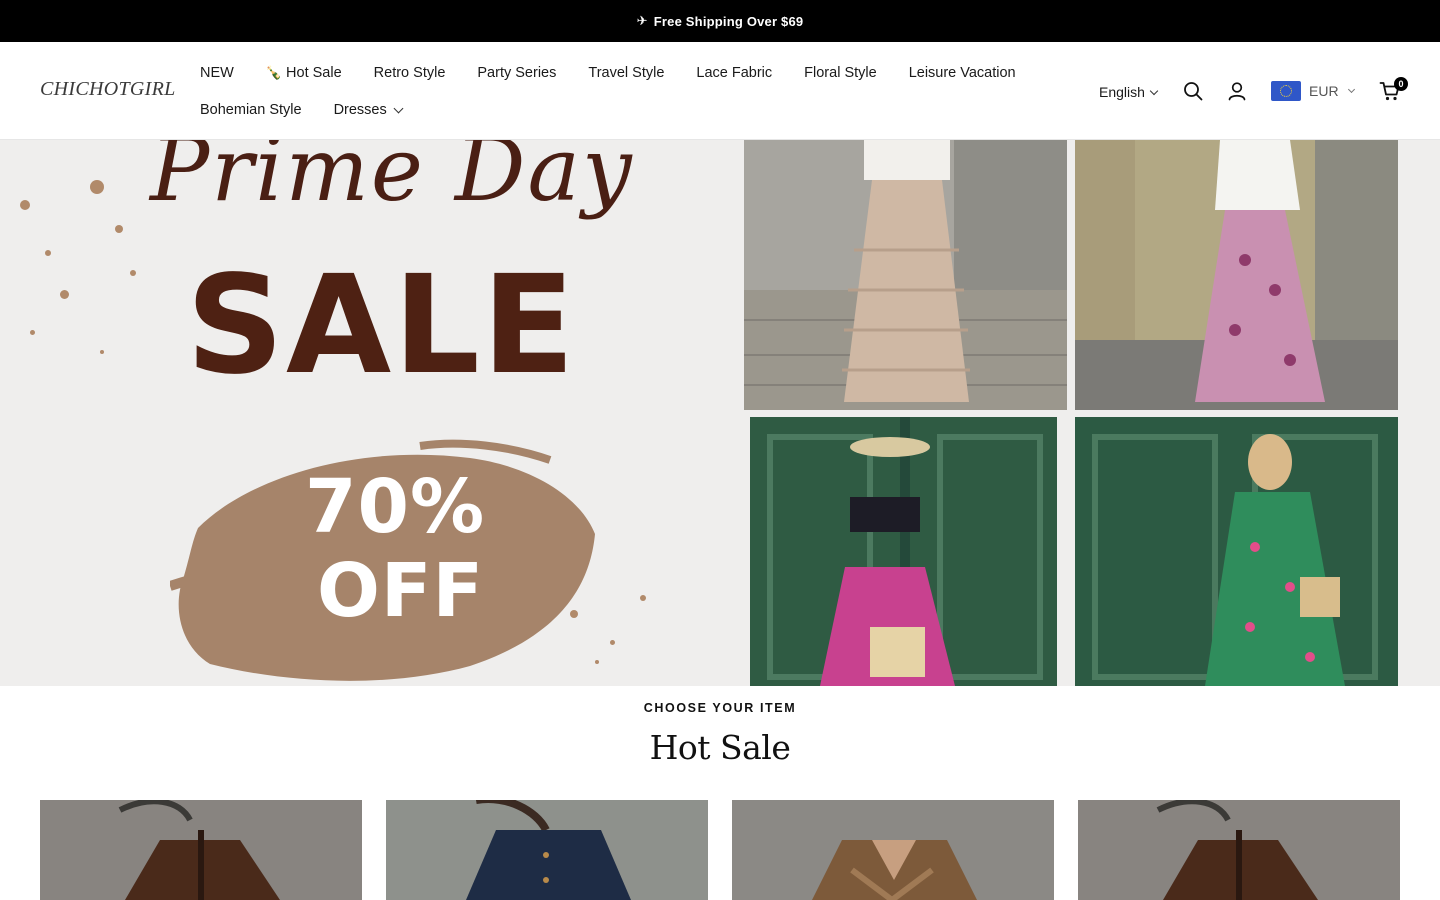  Describe the element at coordinates (720, 708) in the screenshot. I see `section-eyebrow: CHOOSE YOUR ITEM` at that location.